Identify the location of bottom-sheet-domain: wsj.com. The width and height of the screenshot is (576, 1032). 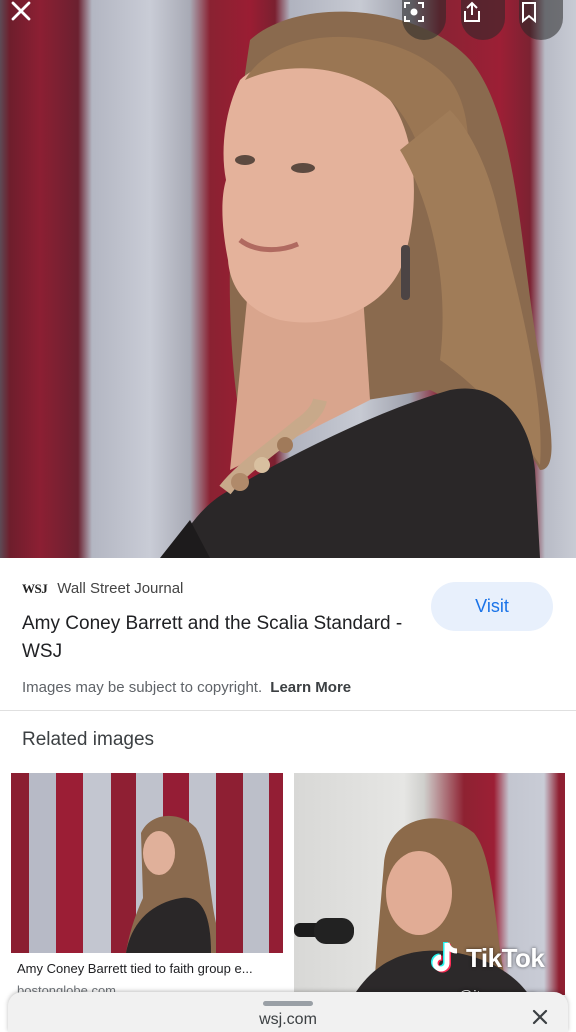
(288, 1019).